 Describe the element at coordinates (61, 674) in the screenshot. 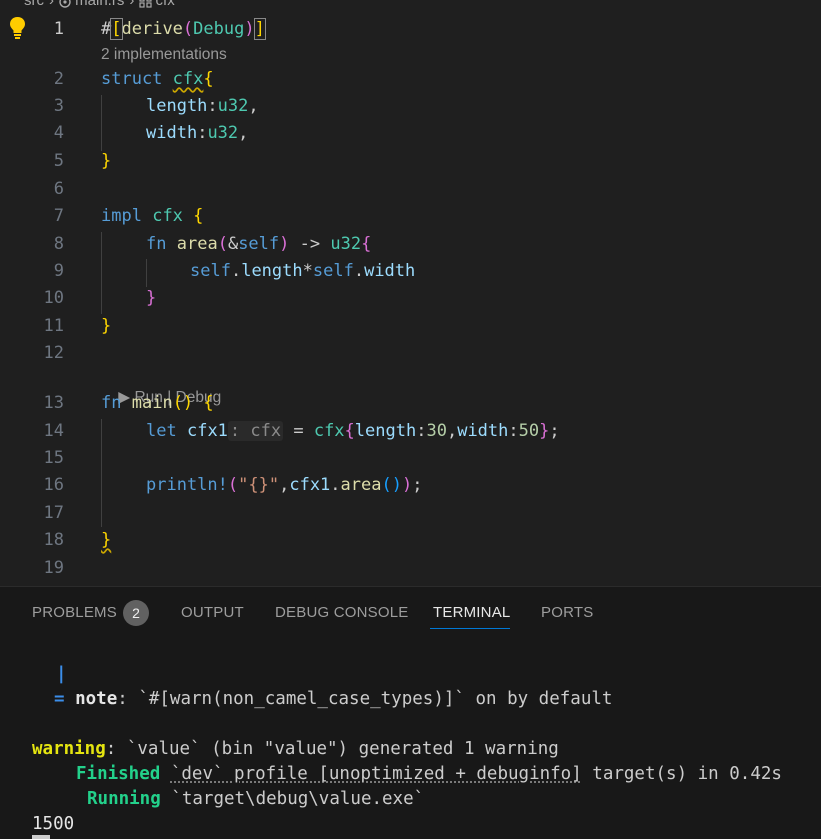

I see `terminal-line: |` at that location.